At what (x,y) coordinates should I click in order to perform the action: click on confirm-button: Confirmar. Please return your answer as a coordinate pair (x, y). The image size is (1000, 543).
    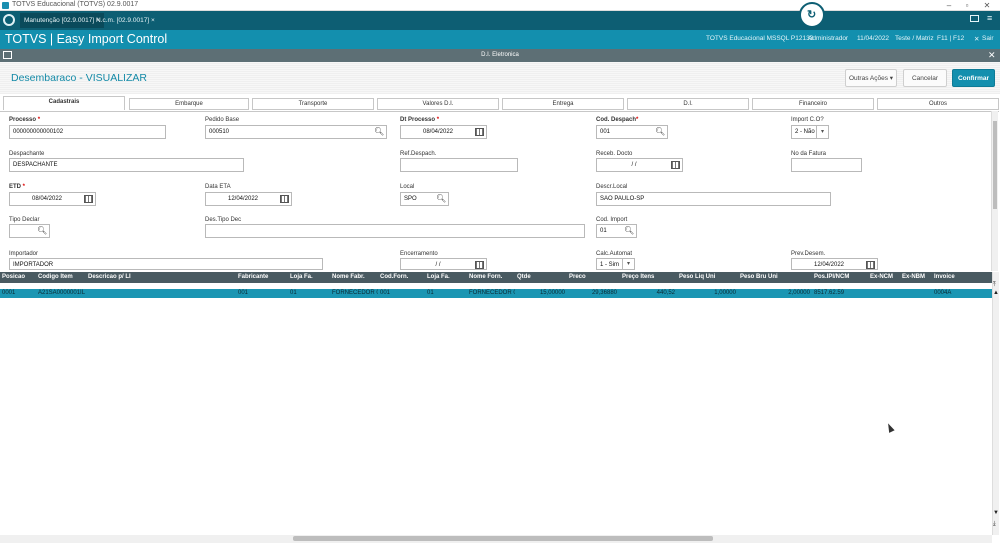
    Looking at the image, I should click on (973, 78).